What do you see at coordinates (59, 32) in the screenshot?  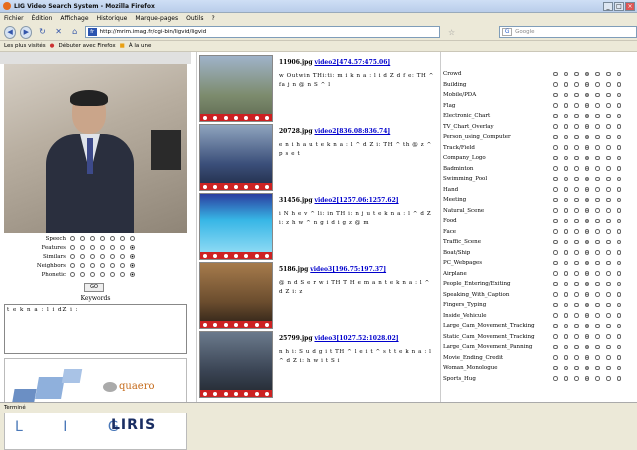 I see `stop-icon: ✕` at bounding box center [59, 32].